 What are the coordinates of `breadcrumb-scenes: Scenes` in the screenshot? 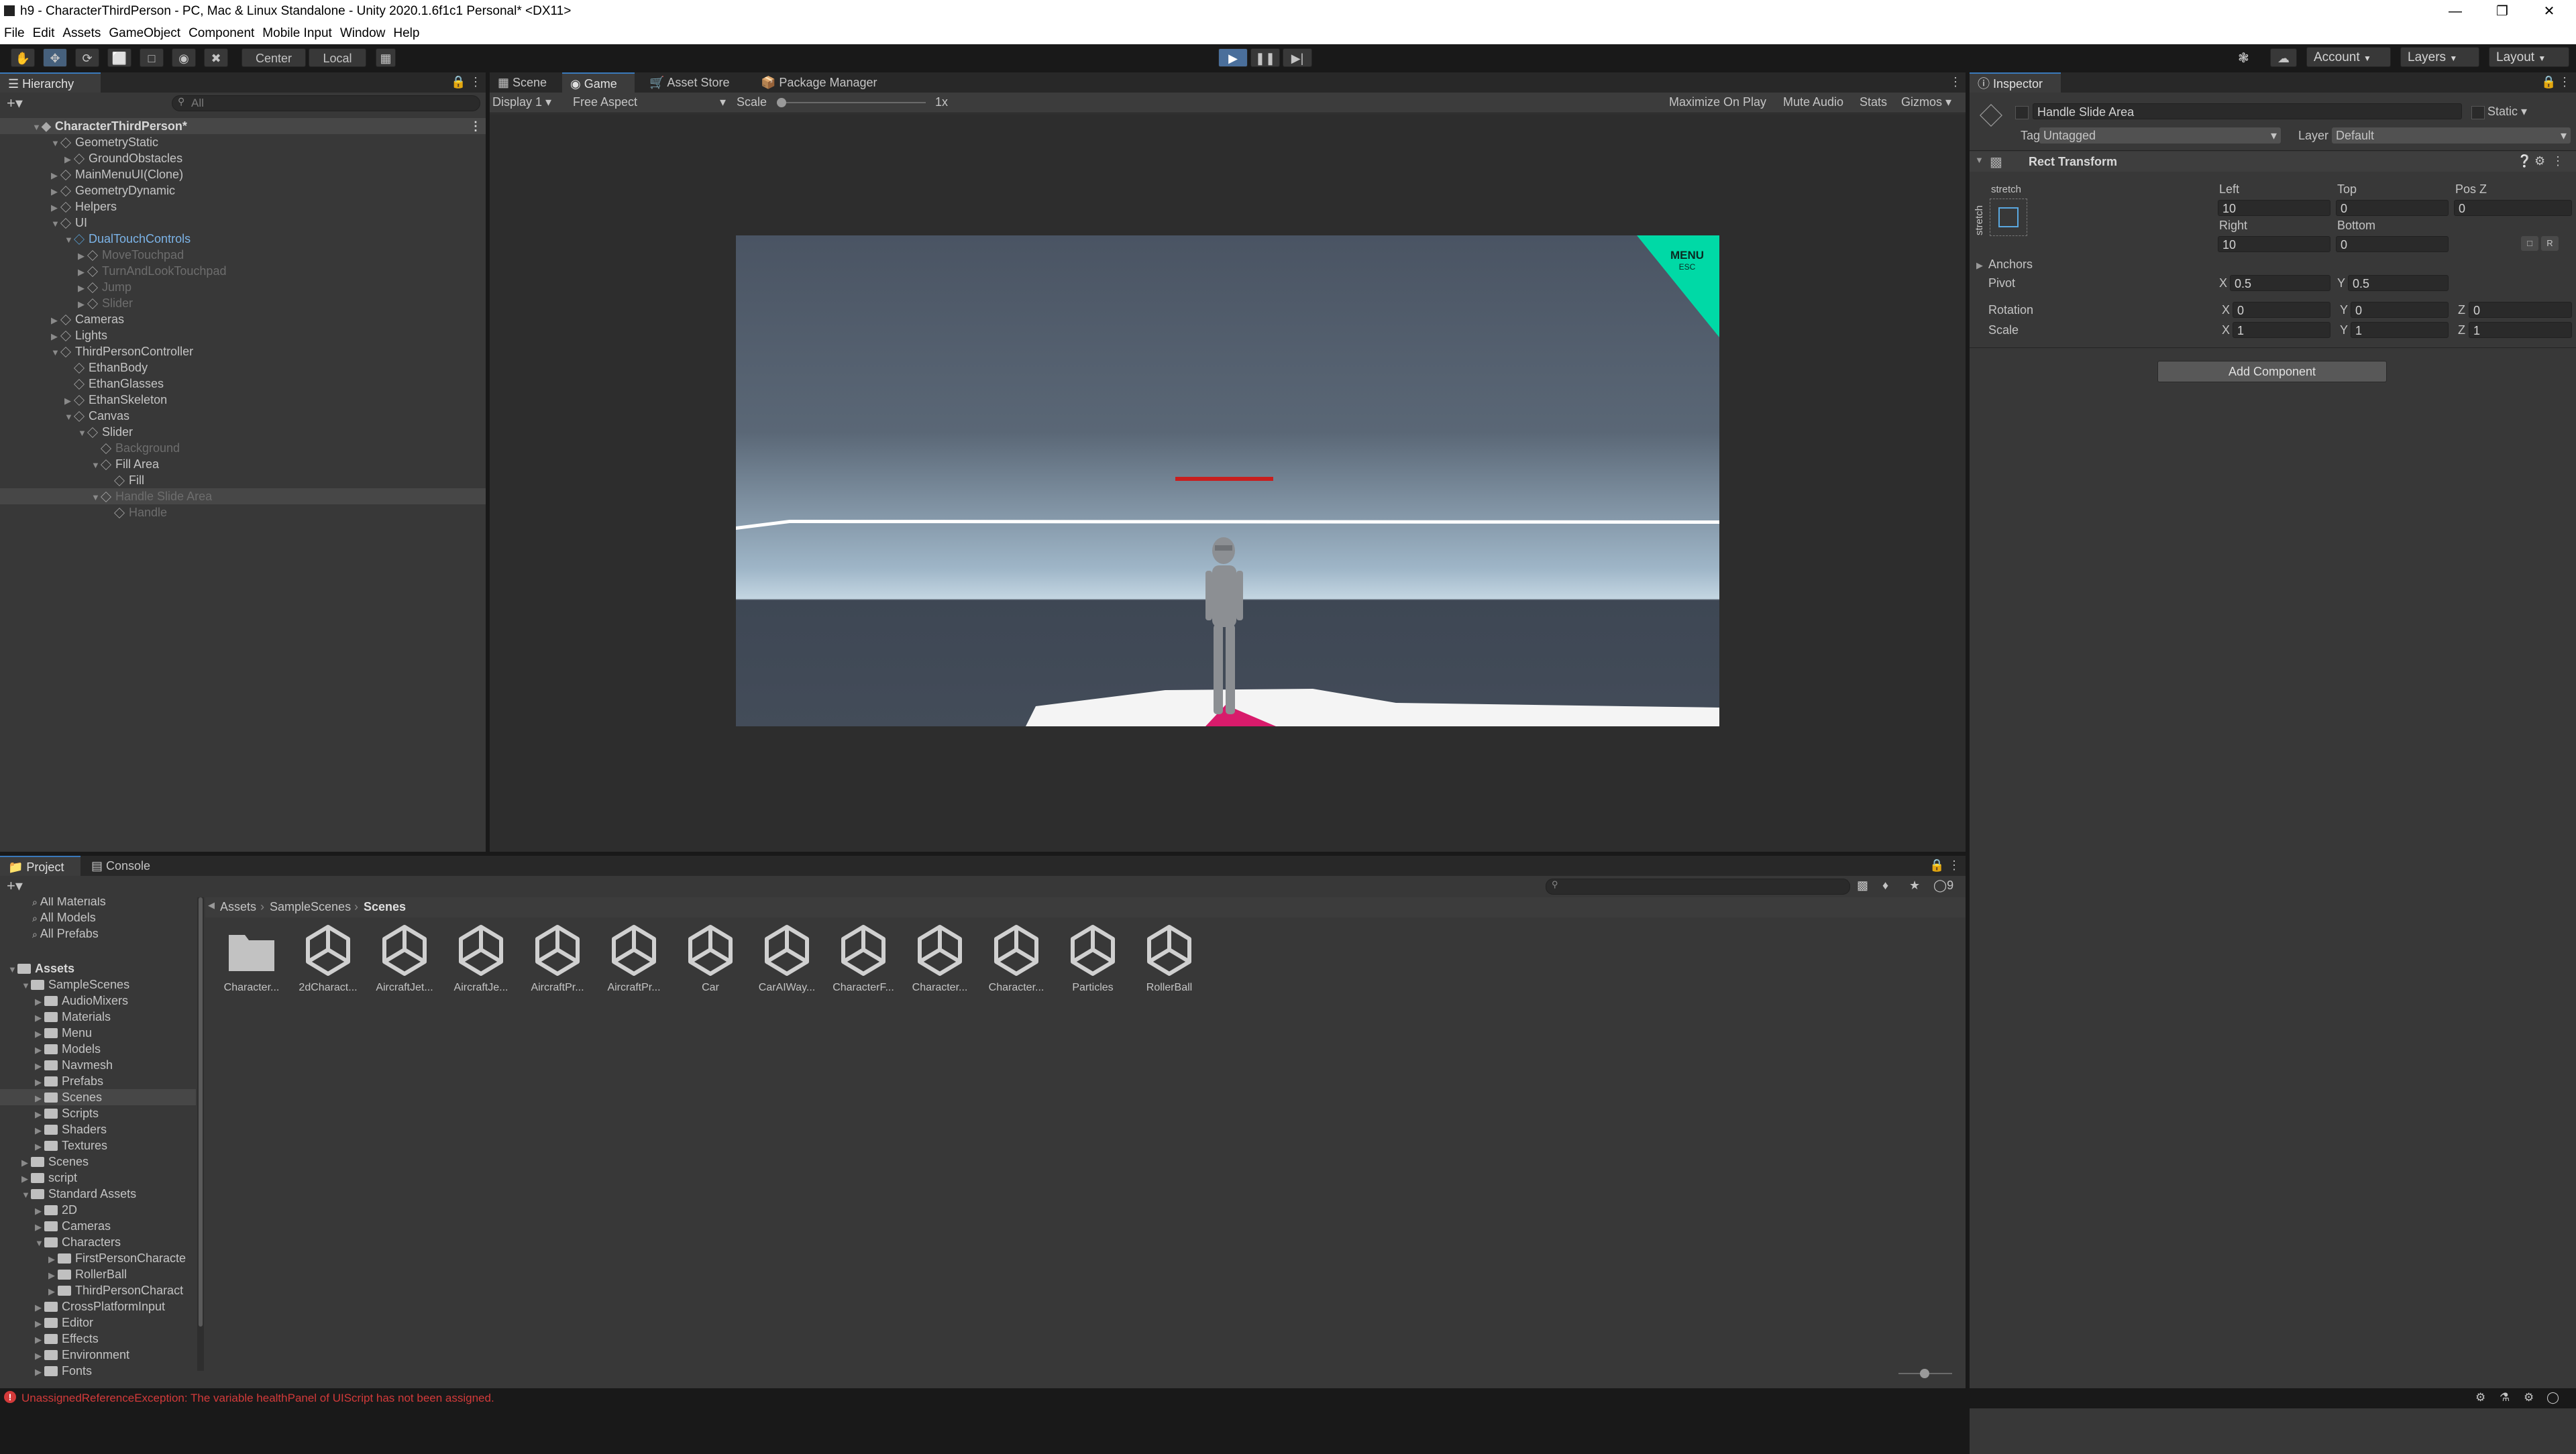 It's located at (385, 907).